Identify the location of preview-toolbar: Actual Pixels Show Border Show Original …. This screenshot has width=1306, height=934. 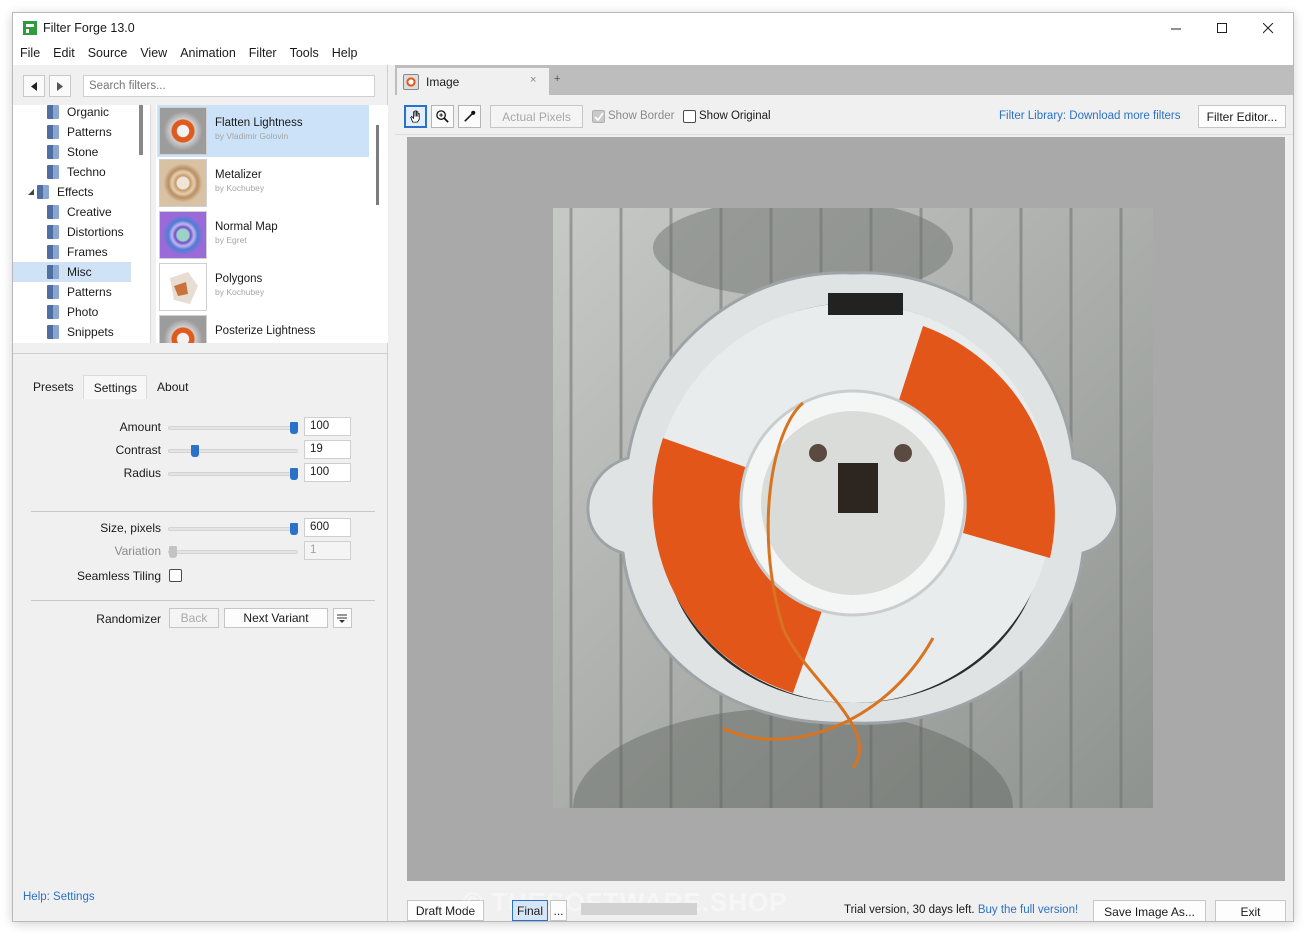
(844, 115).